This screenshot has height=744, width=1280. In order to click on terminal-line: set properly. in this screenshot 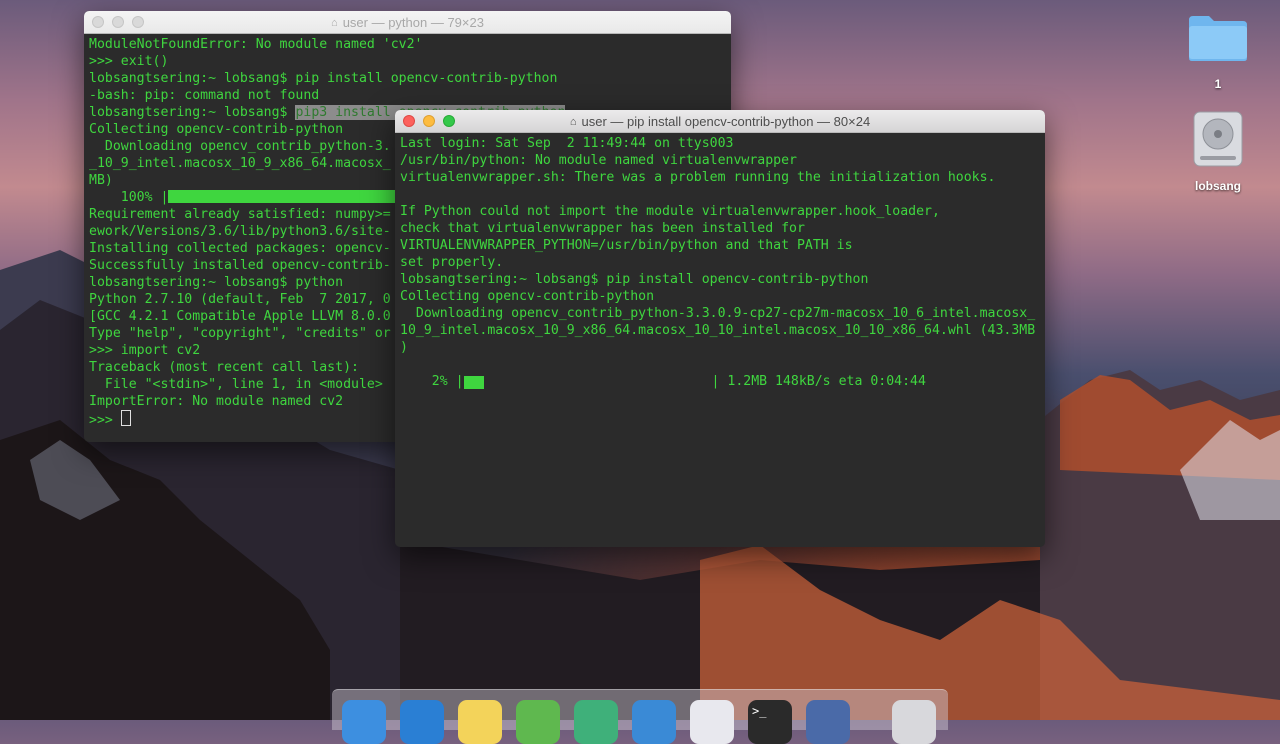, I will do `click(452, 262)`.